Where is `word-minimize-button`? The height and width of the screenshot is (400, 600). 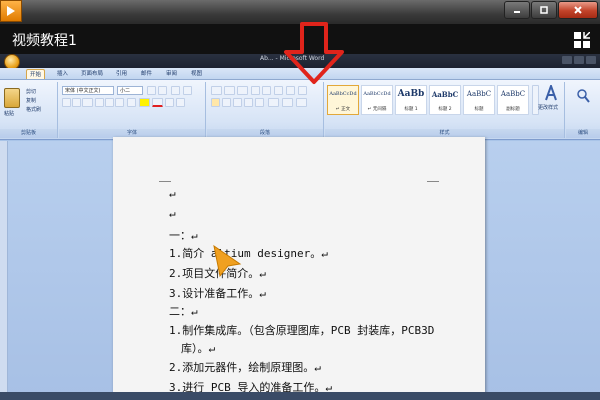 word-minimize-button is located at coordinates (567, 60).